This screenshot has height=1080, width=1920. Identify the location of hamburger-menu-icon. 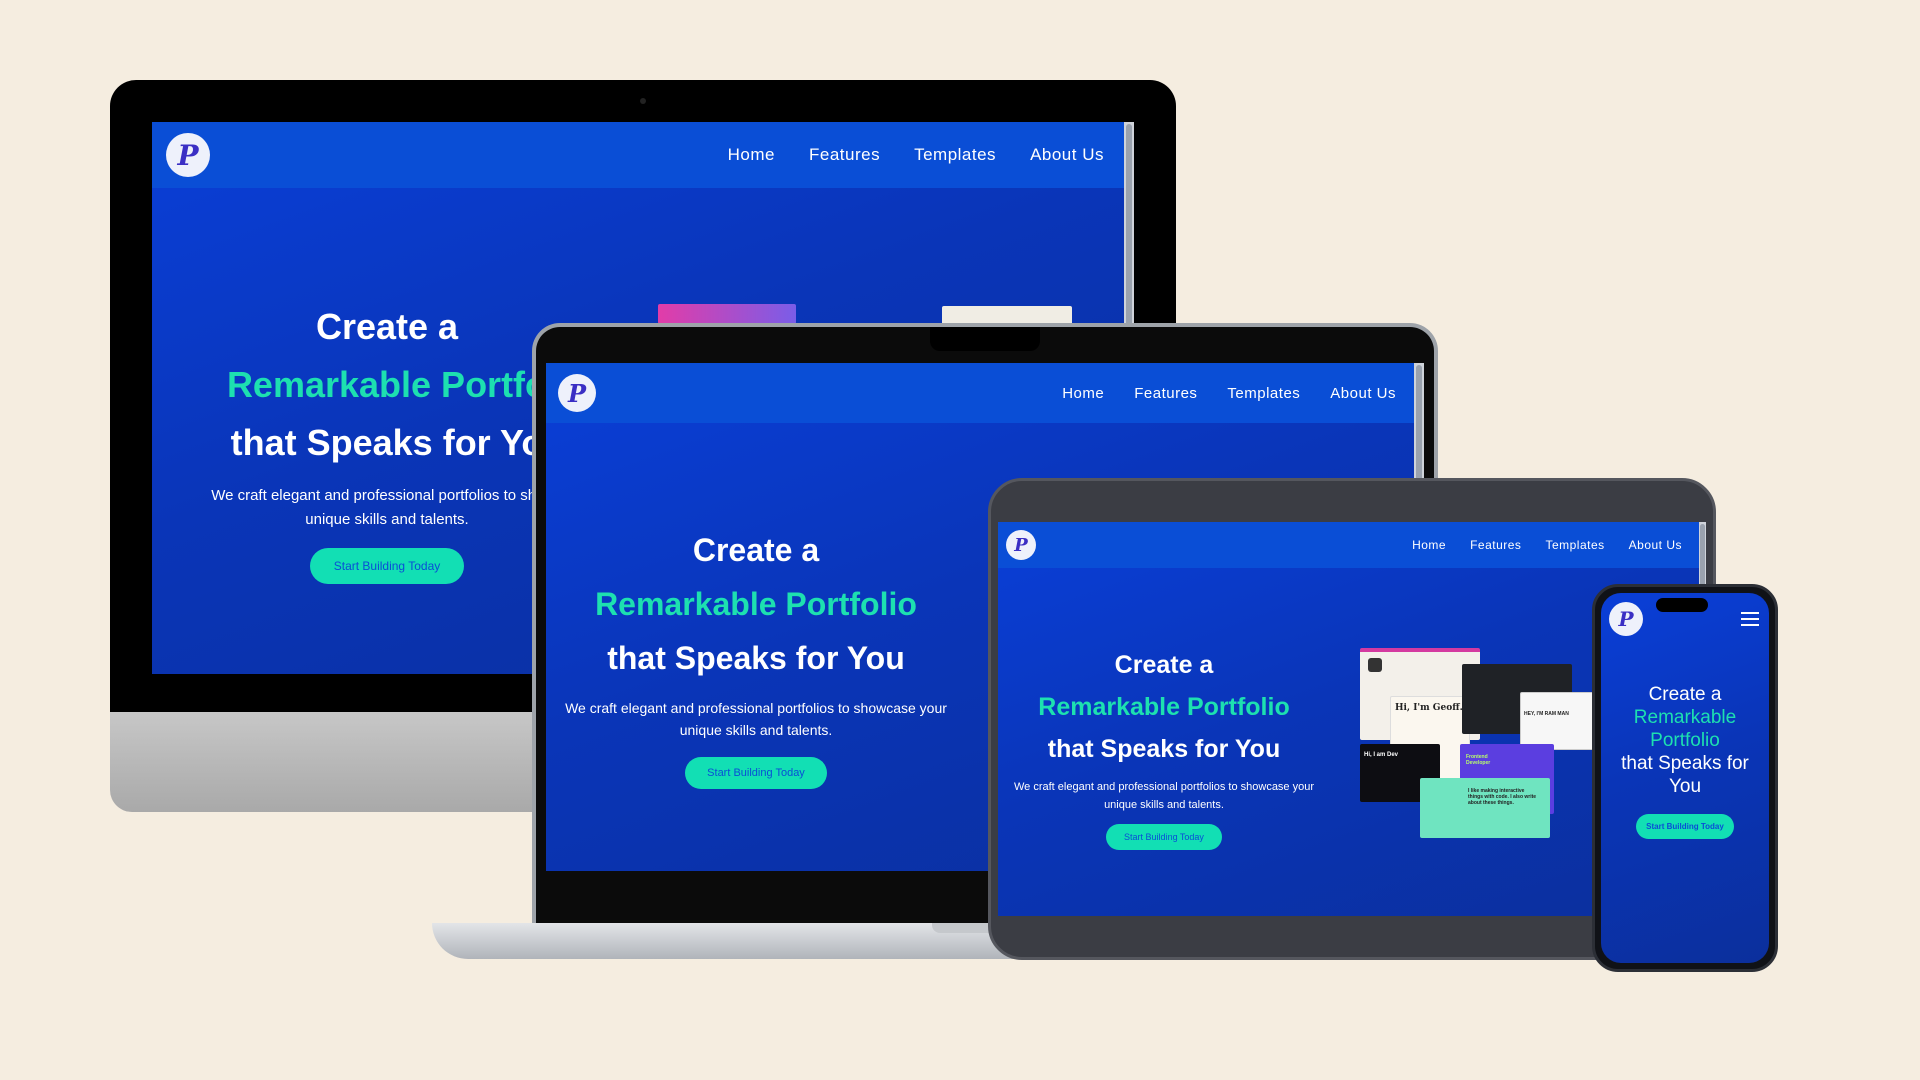
(1750, 619).